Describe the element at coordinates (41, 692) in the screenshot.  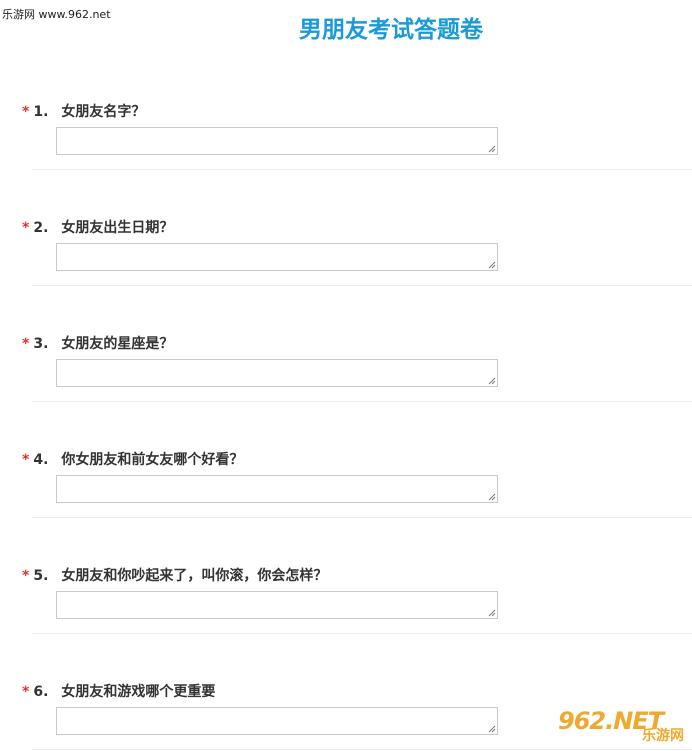
I see `question-number: 6.` at that location.